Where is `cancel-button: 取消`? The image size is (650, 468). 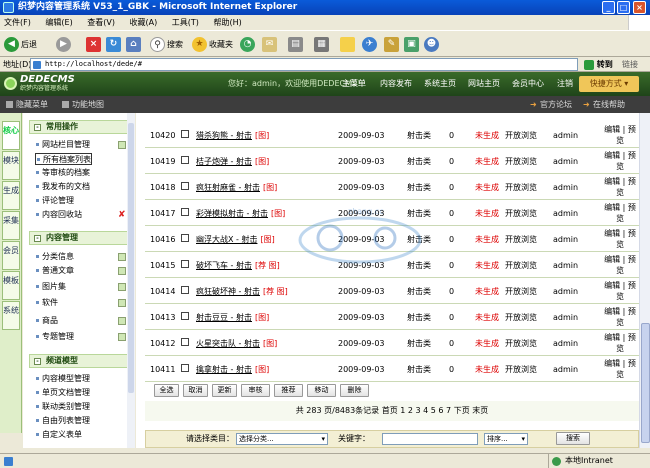
cancel-button: 取消 is located at coordinates (195, 390).